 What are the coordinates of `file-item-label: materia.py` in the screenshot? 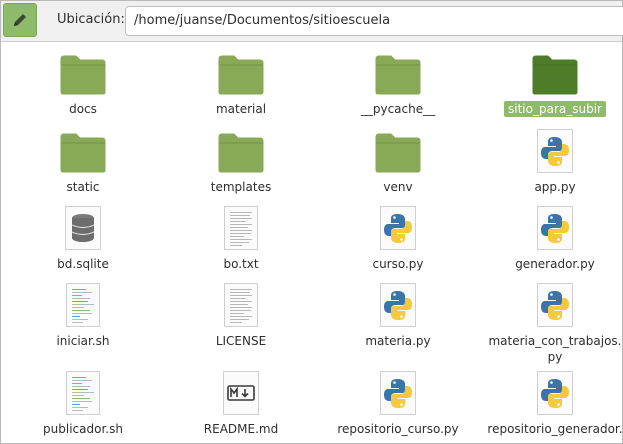 It's located at (398, 341).